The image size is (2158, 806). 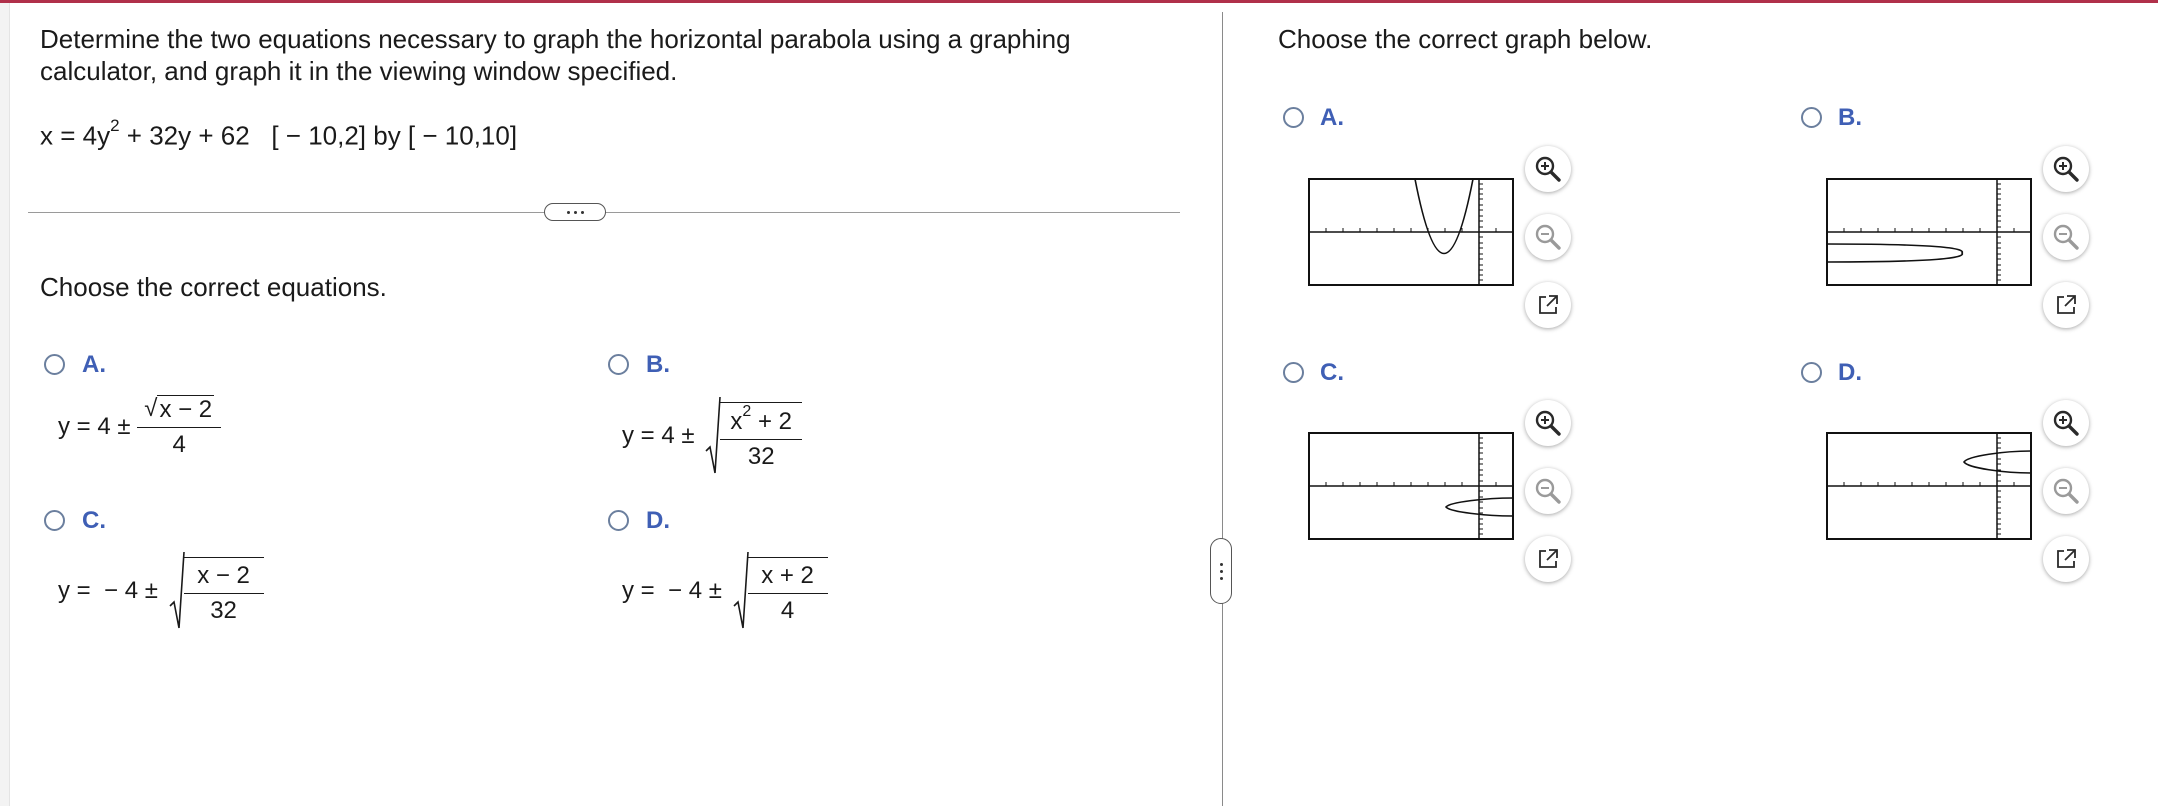 What do you see at coordinates (618, 520) in the screenshot?
I see `radio-eq-d` at bounding box center [618, 520].